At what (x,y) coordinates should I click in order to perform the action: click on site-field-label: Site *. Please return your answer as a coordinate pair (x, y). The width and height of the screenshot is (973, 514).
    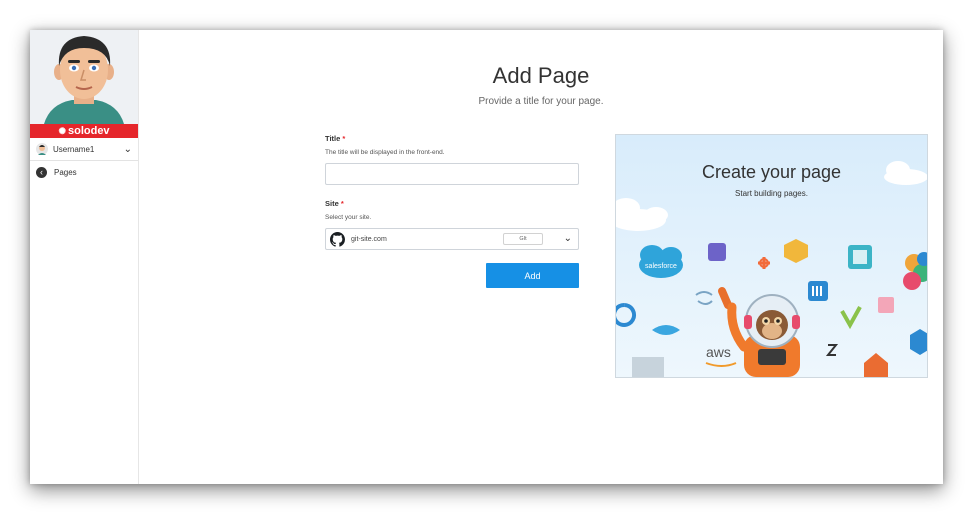
    Looking at the image, I should click on (334, 203).